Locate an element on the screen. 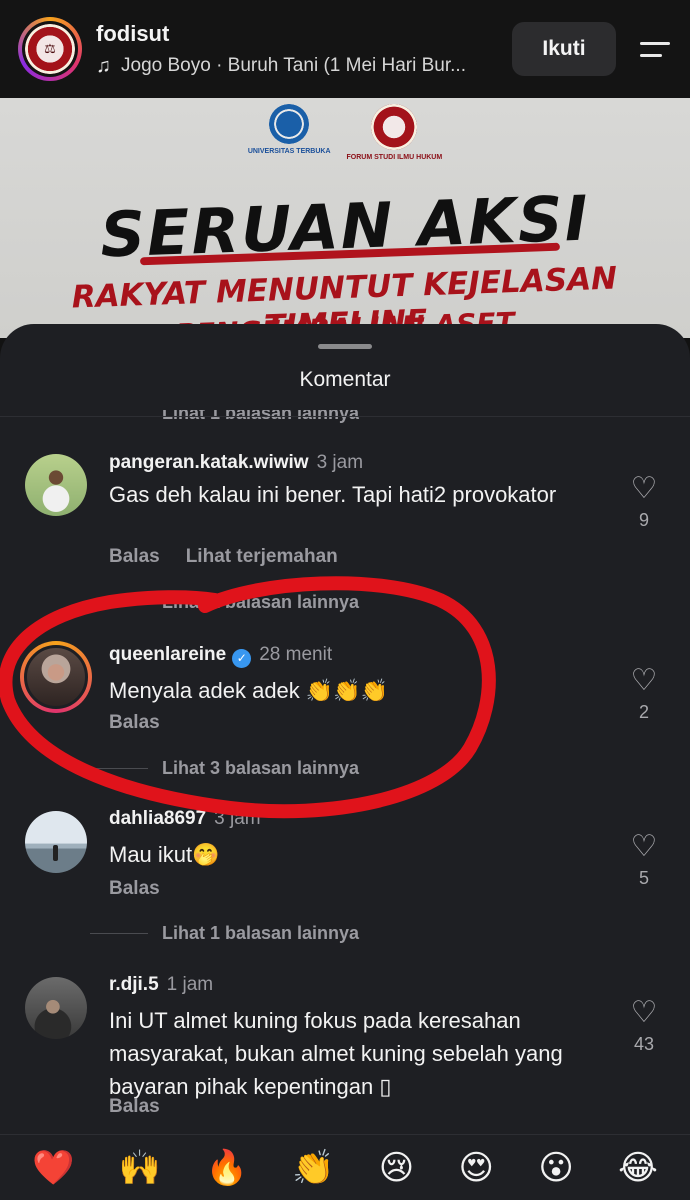 This screenshot has height=1200, width=690. poster-title: SERUAN AKSI is located at coordinates (345, 226).